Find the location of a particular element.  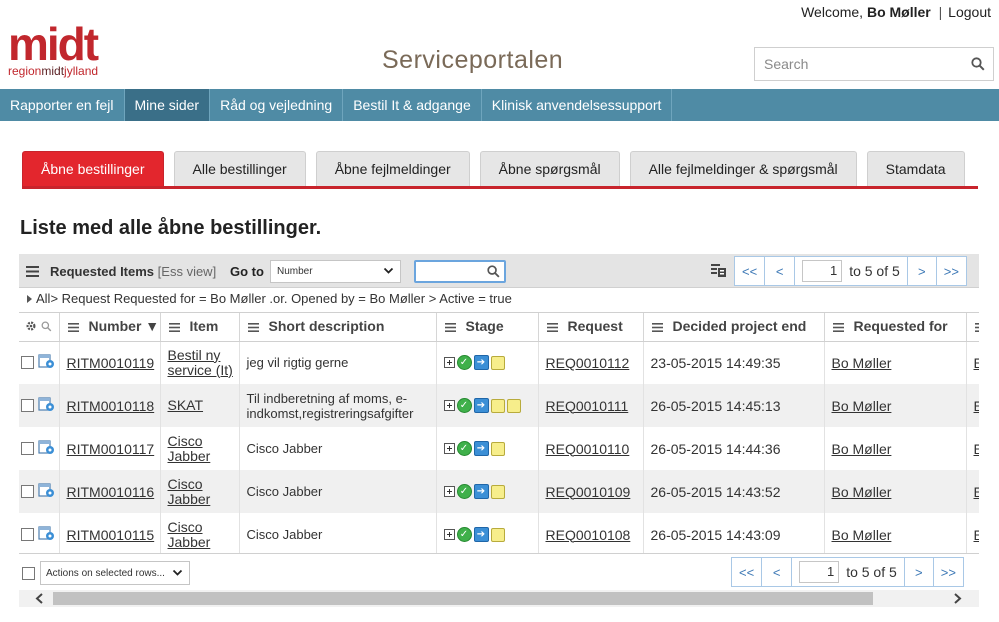

tab-aabne-spoergsmaal: Åbne spørgsmål is located at coordinates (549, 168).